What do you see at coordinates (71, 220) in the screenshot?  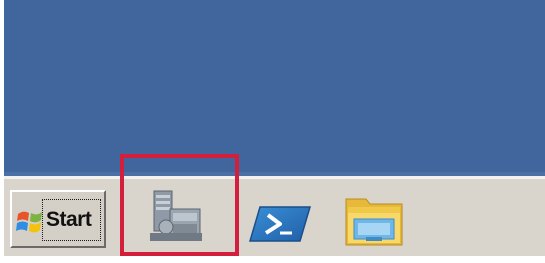 I see `focus-rectangle` at bounding box center [71, 220].